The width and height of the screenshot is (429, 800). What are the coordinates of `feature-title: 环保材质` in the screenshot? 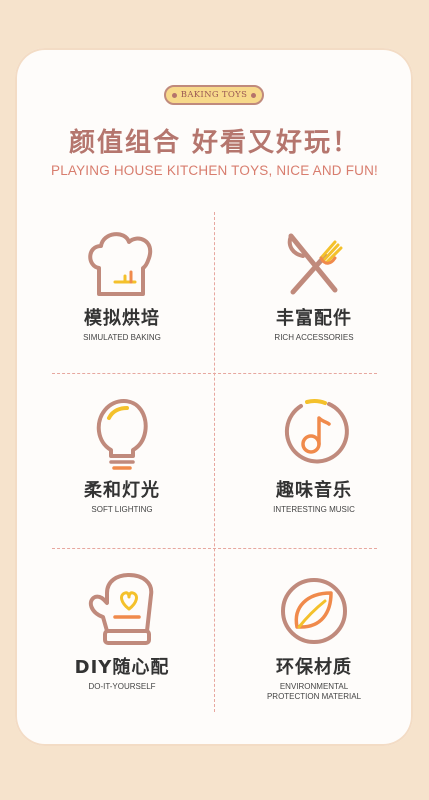 It's located at (314, 667).